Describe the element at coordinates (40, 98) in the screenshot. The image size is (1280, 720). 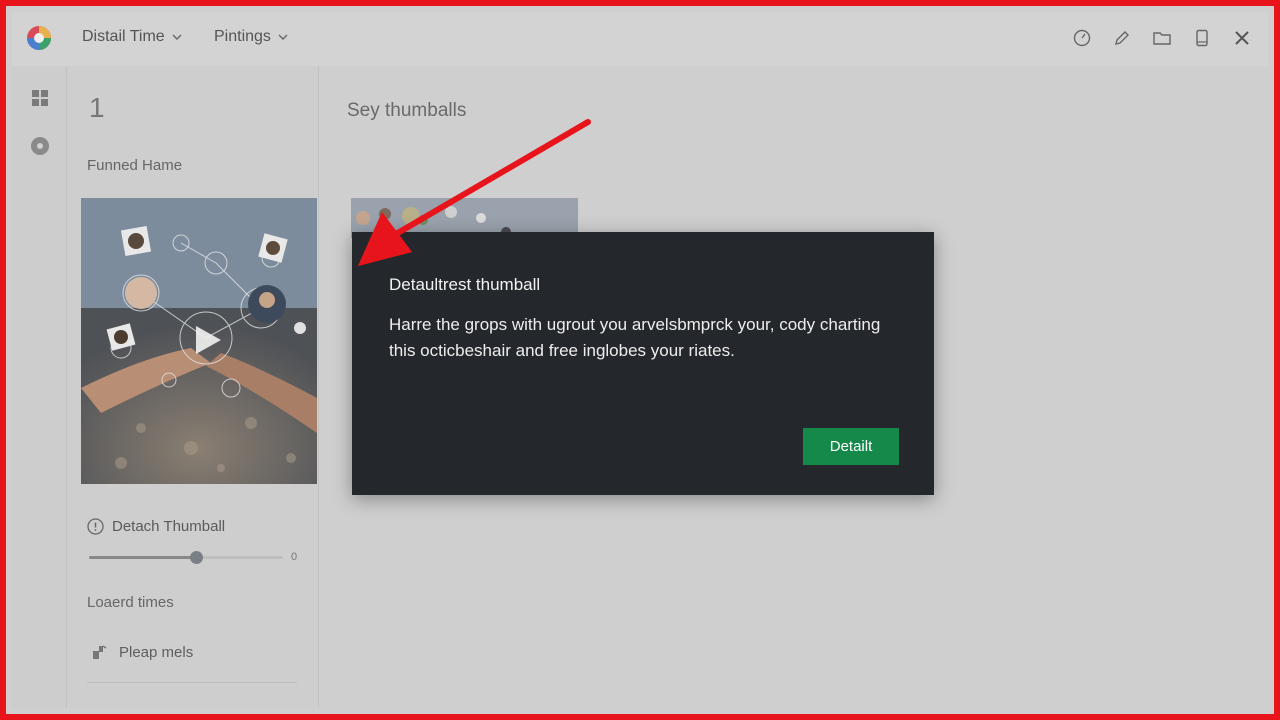
I see `grid-icon` at that location.